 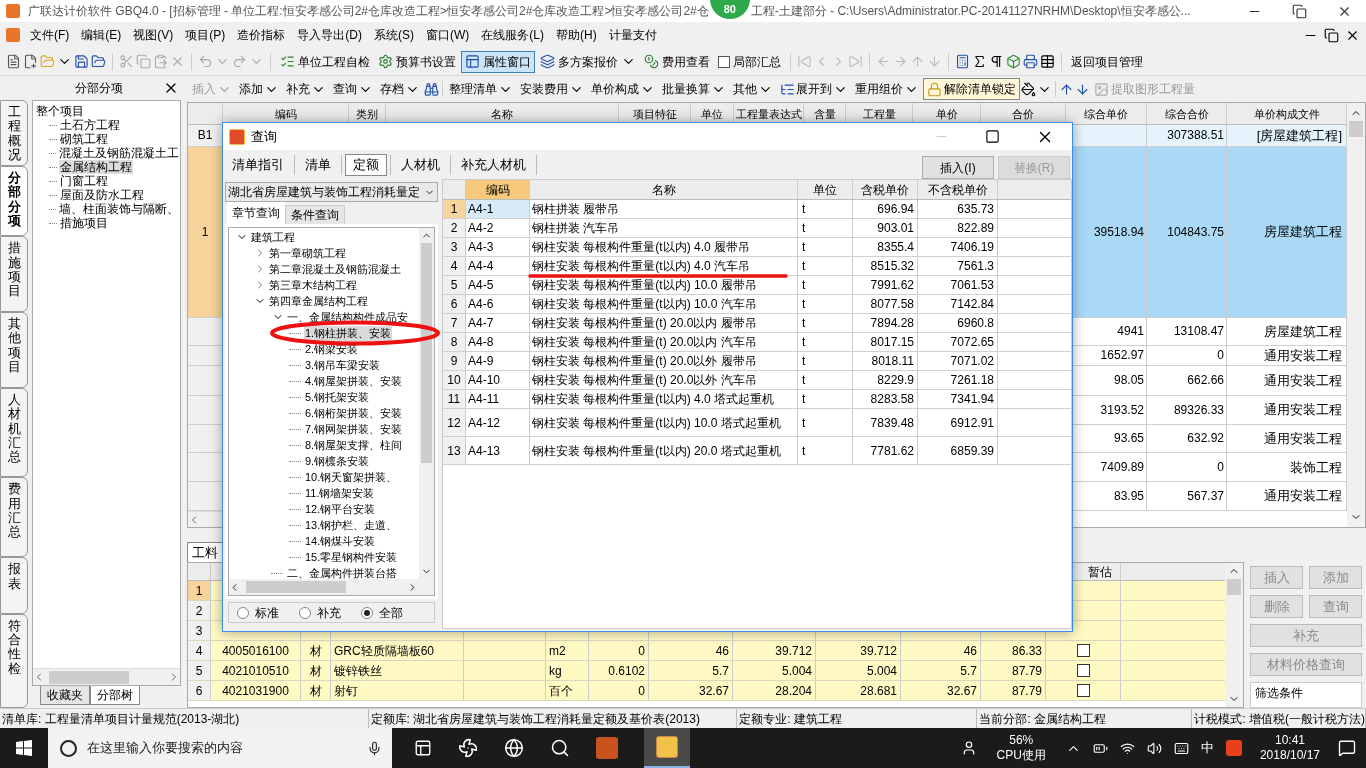 What do you see at coordinates (454, 450) in the screenshot?
I see `row-header: 13` at bounding box center [454, 450].